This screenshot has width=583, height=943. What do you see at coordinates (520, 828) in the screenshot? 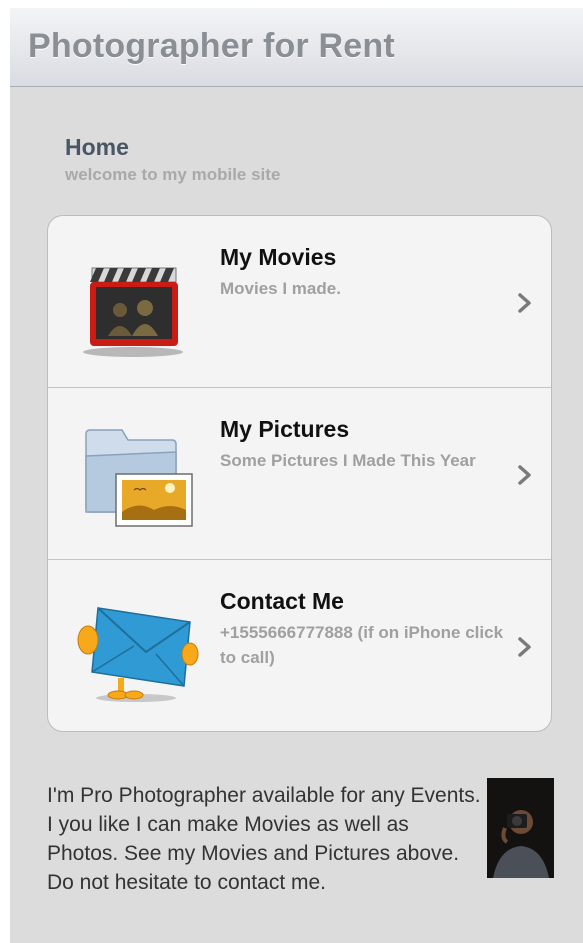
I see `photographer-avatar` at bounding box center [520, 828].